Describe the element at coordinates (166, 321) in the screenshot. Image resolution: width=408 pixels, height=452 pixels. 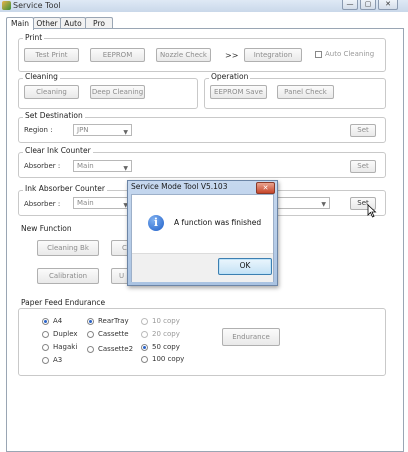
I see `radio-10-copy-label: 10 copy` at that location.